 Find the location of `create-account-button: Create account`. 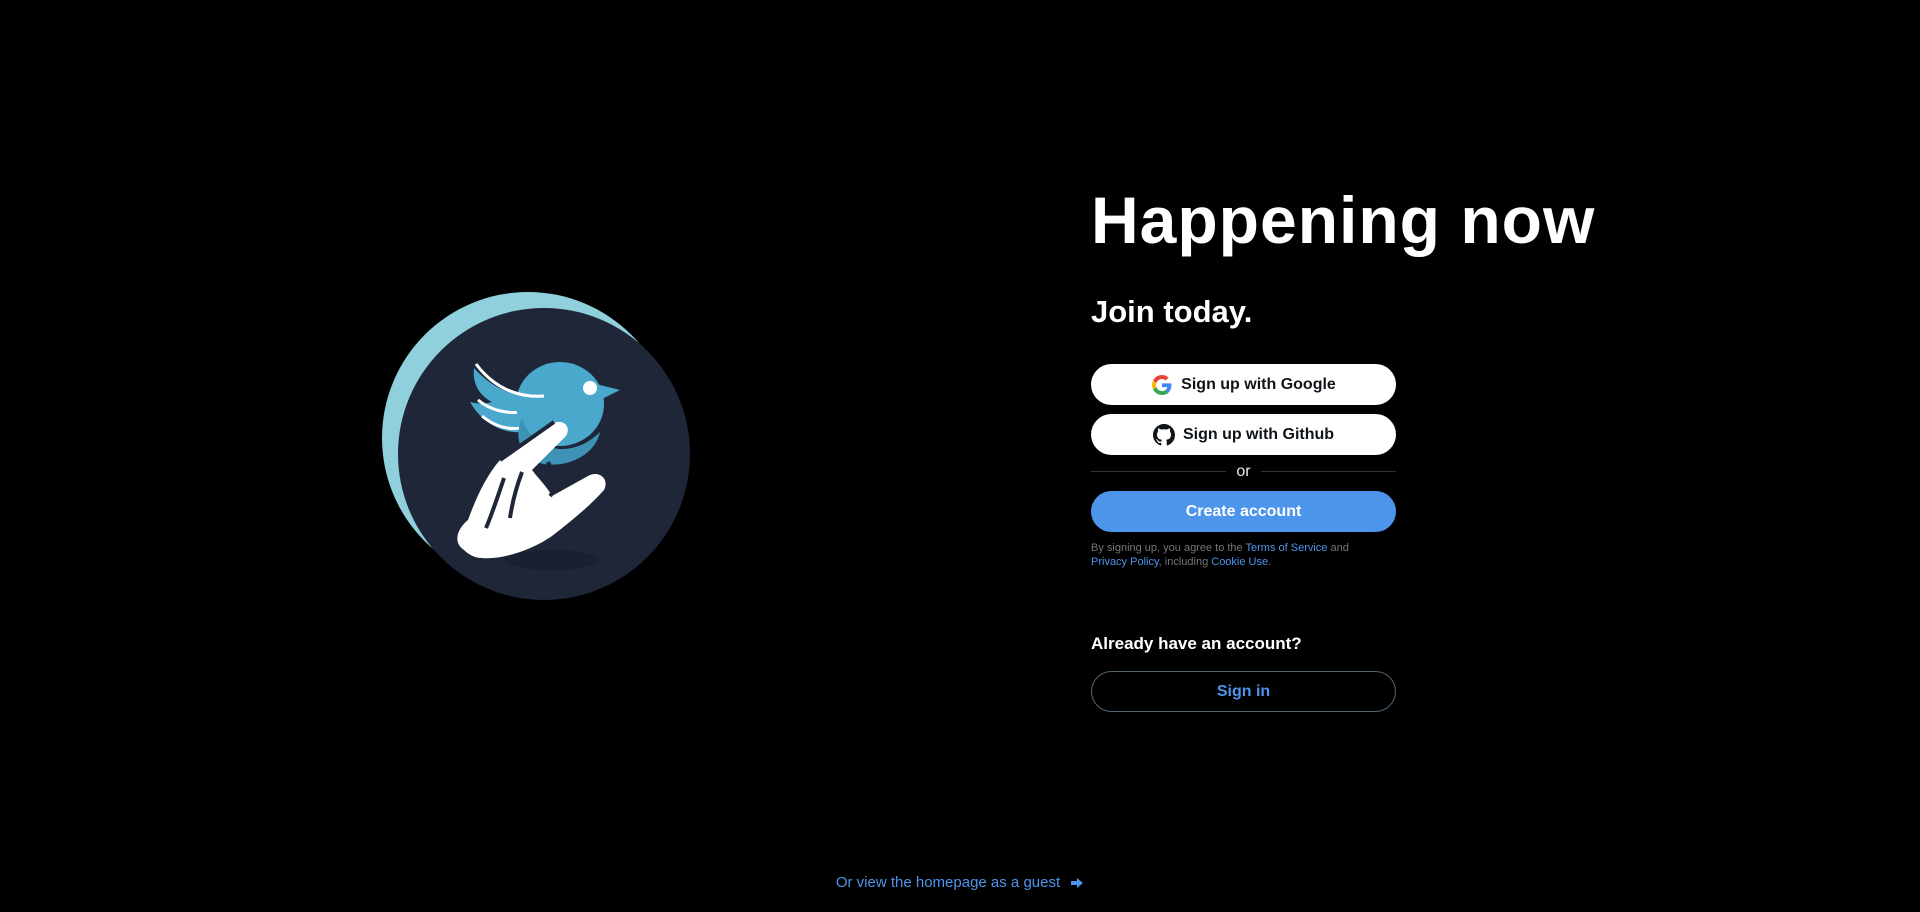

create-account-button: Create account is located at coordinates (1243, 511).